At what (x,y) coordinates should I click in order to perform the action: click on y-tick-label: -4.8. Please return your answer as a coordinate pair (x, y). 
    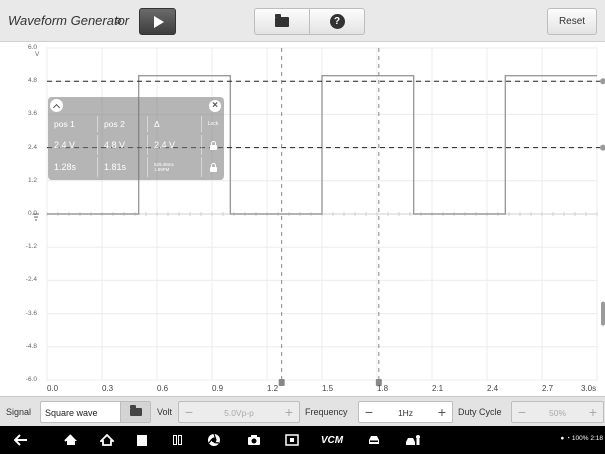
    Looking at the image, I should click on (31, 346).